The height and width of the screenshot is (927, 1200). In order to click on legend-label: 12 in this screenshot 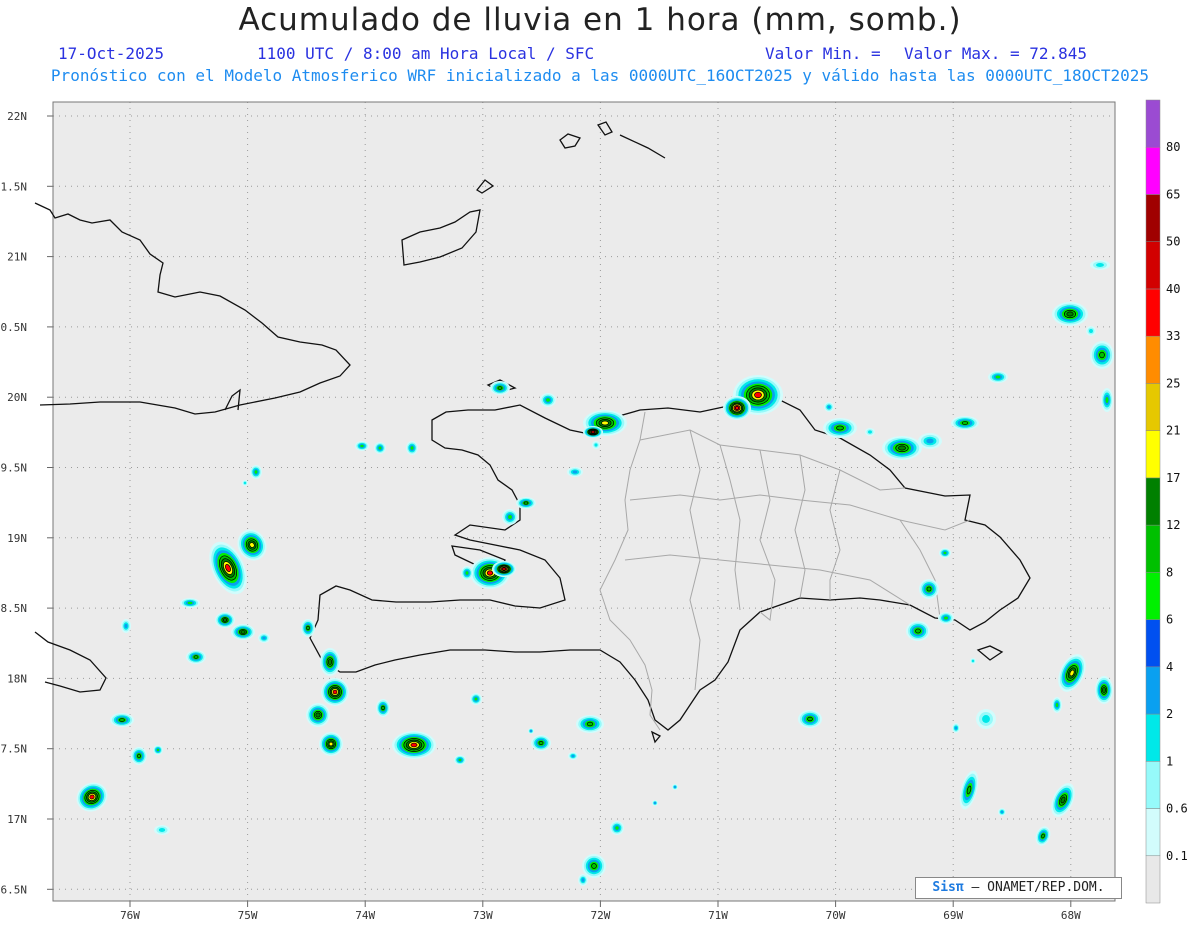, I will do `click(1173, 525)`.